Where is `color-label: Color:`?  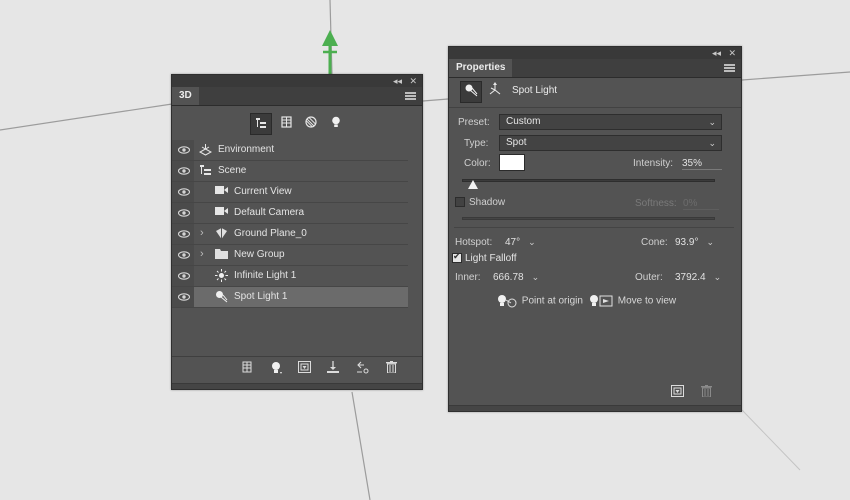
color-label: Color: is located at coordinates (477, 163).